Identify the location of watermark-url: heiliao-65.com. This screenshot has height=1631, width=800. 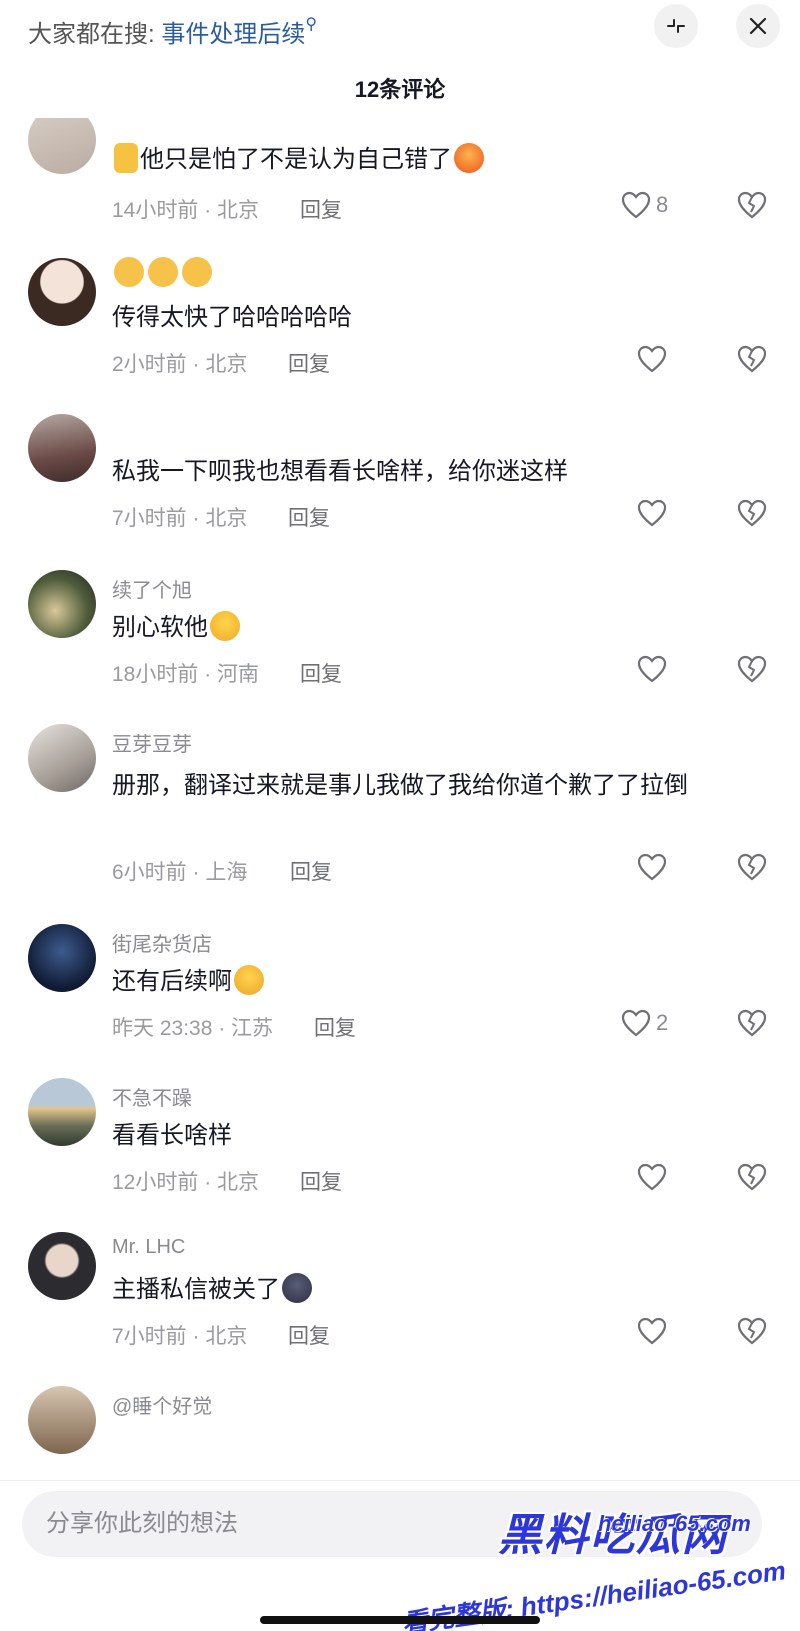
(674, 1523).